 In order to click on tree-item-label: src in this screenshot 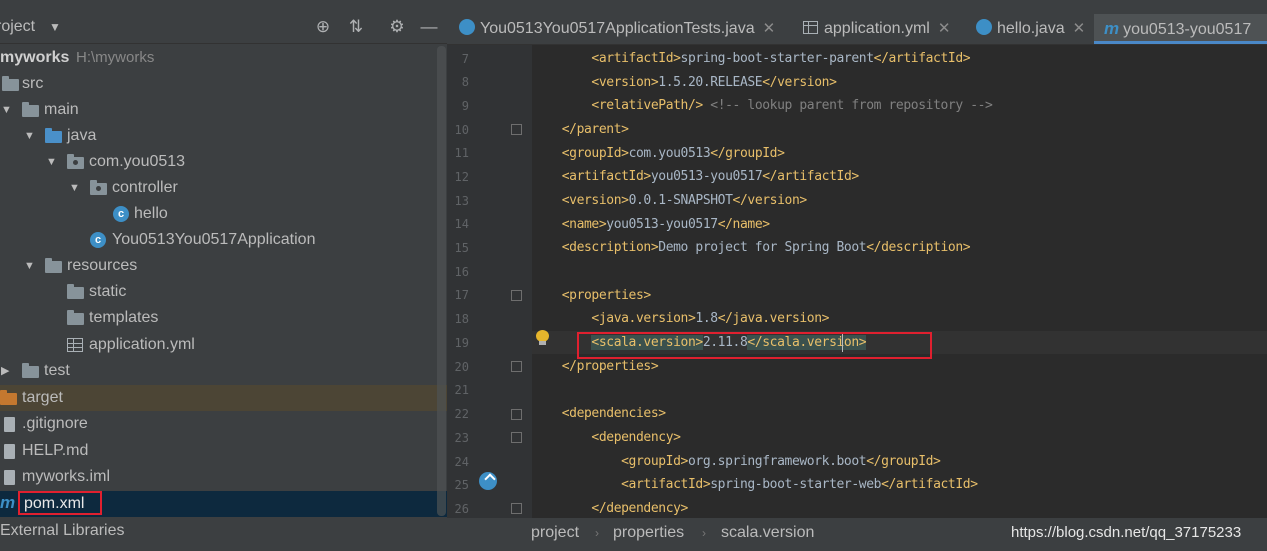, I will do `click(33, 83)`.